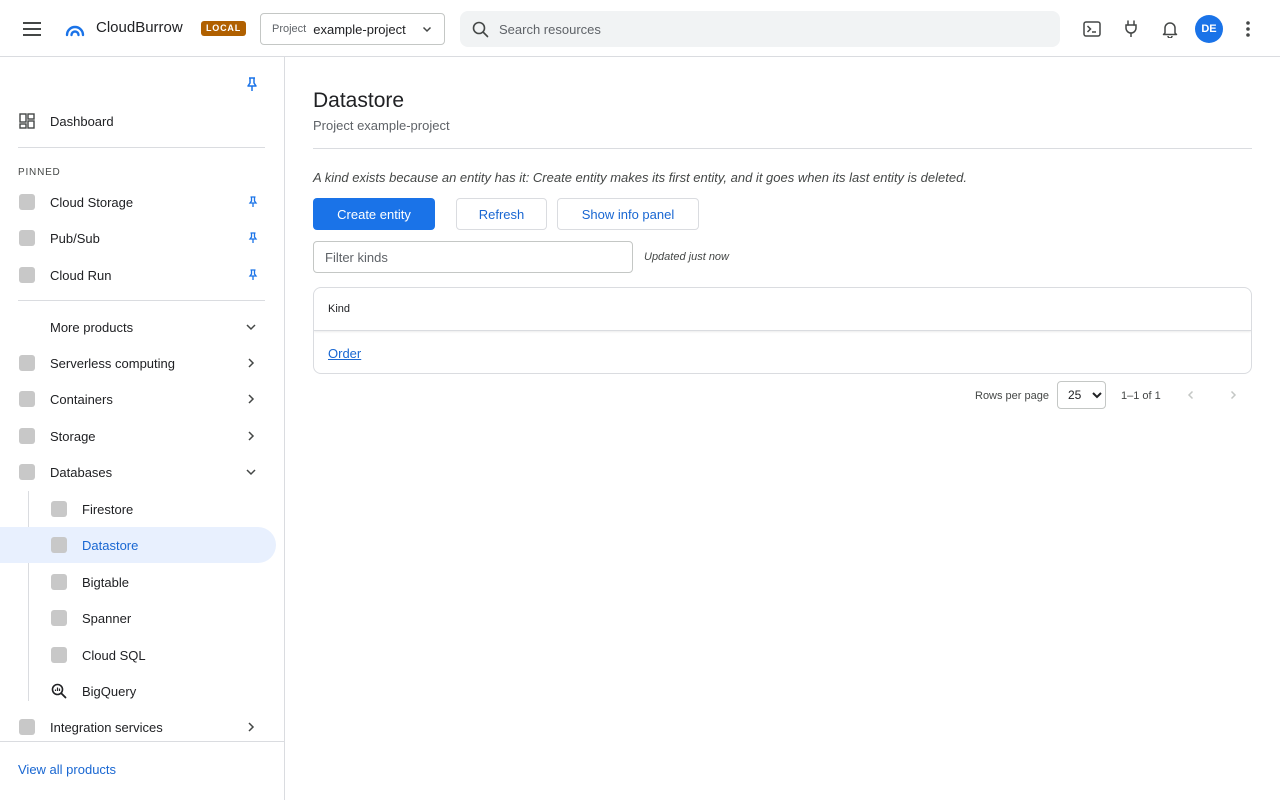 Image resolution: width=1280 pixels, height=800 pixels. Describe the element at coordinates (27, 436) in the screenshot. I see `storage-icon` at that location.